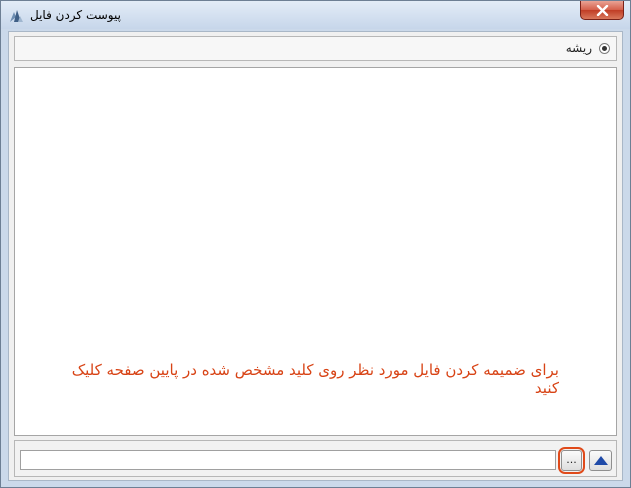 This screenshot has width=631, height=488. I want to click on close-button, so click(602, 10).